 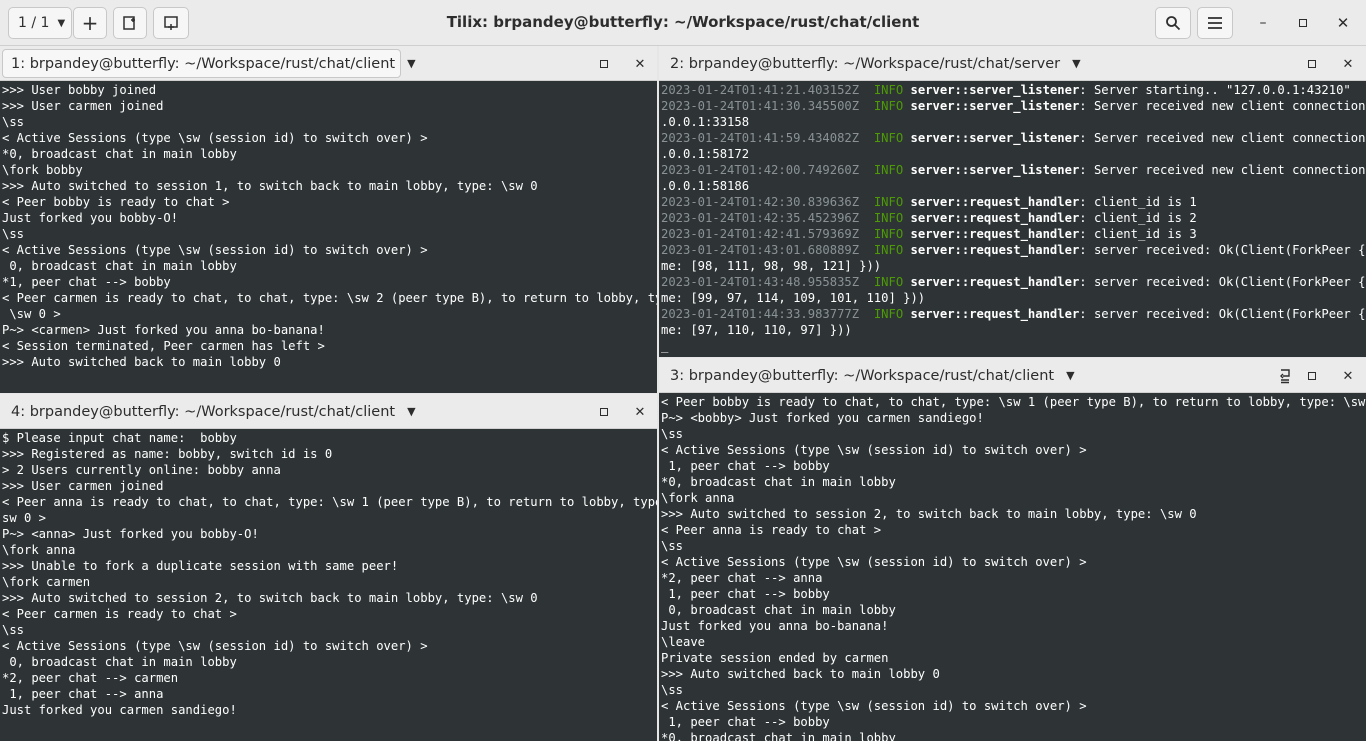 What do you see at coordinates (760, 218) in the screenshot?
I see `log-timestamp: 2023-01-24T01:42:35.452396Z` at bounding box center [760, 218].